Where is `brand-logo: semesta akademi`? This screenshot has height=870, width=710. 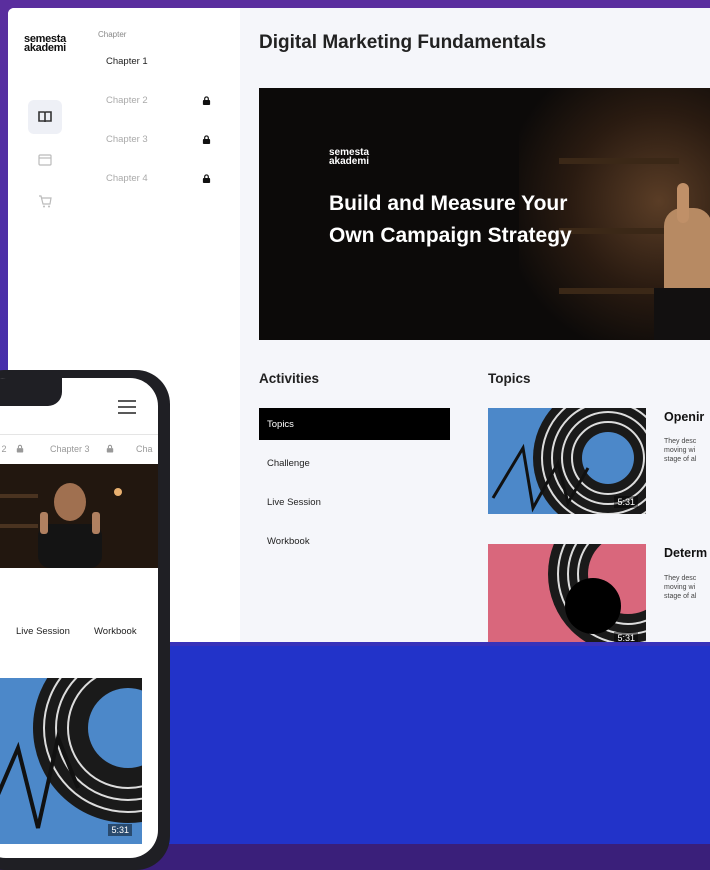 brand-logo: semesta akademi is located at coordinates (45, 44).